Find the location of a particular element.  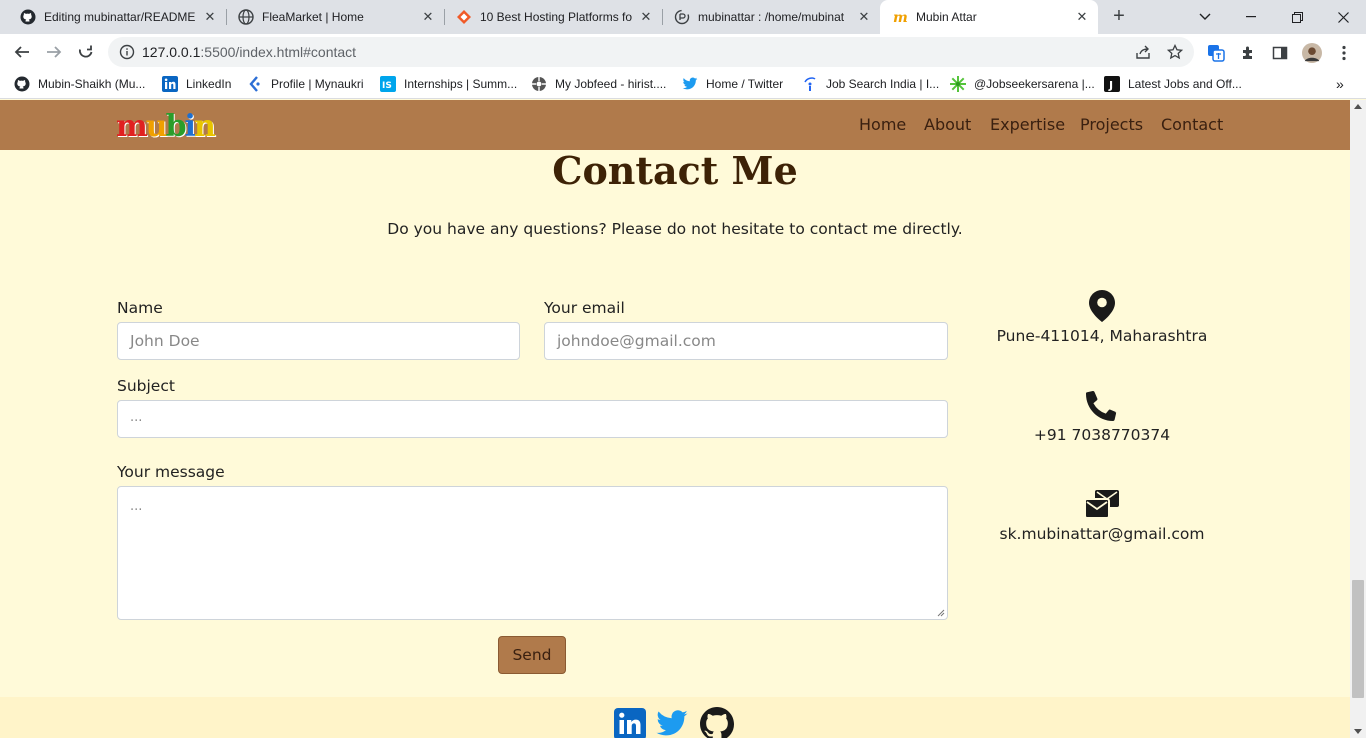

extensions-icon is located at coordinates (1248, 53).